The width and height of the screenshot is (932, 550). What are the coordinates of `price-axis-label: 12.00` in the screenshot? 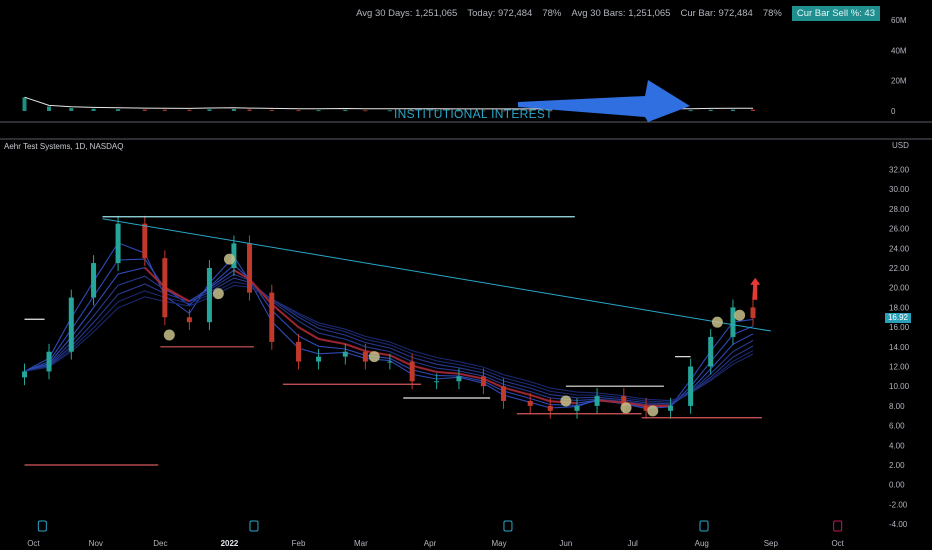 It's located at (899, 367).